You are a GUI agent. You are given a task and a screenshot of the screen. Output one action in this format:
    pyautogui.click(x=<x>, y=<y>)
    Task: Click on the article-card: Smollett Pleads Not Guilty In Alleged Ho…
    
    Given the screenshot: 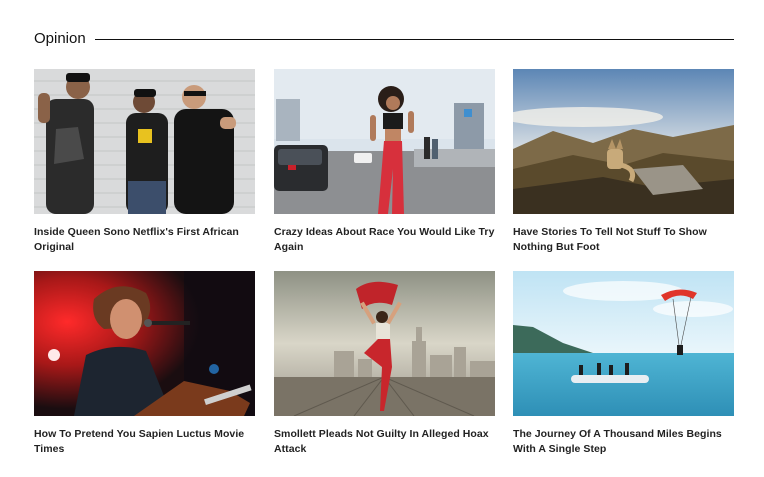 What is the action you would take?
    pyautogui.click(x=384, y=364)
    